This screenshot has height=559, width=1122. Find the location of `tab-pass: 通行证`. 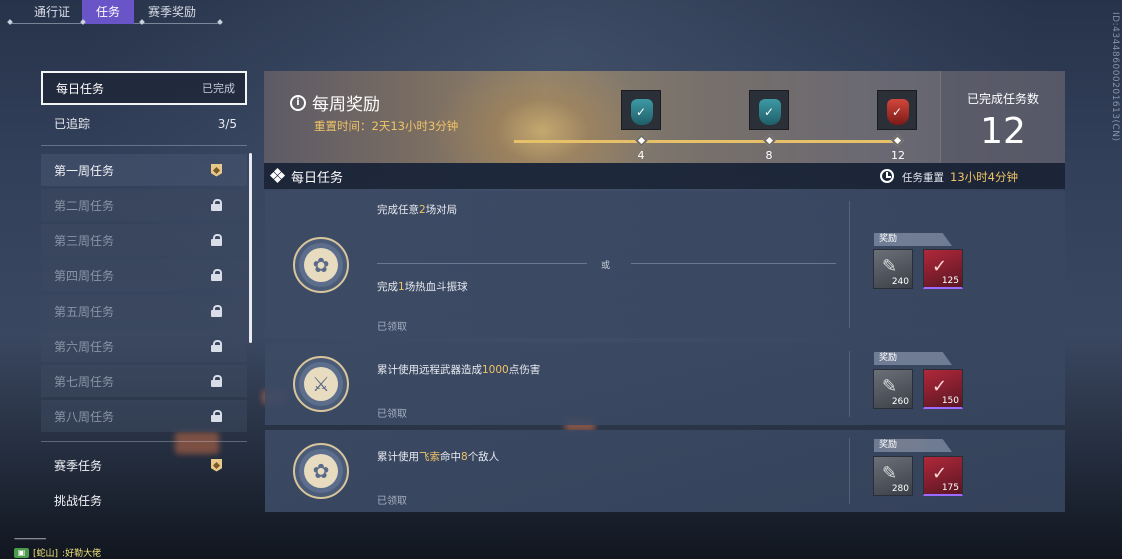

tab-pass: 通行证 is located at coordinates (46, 12).